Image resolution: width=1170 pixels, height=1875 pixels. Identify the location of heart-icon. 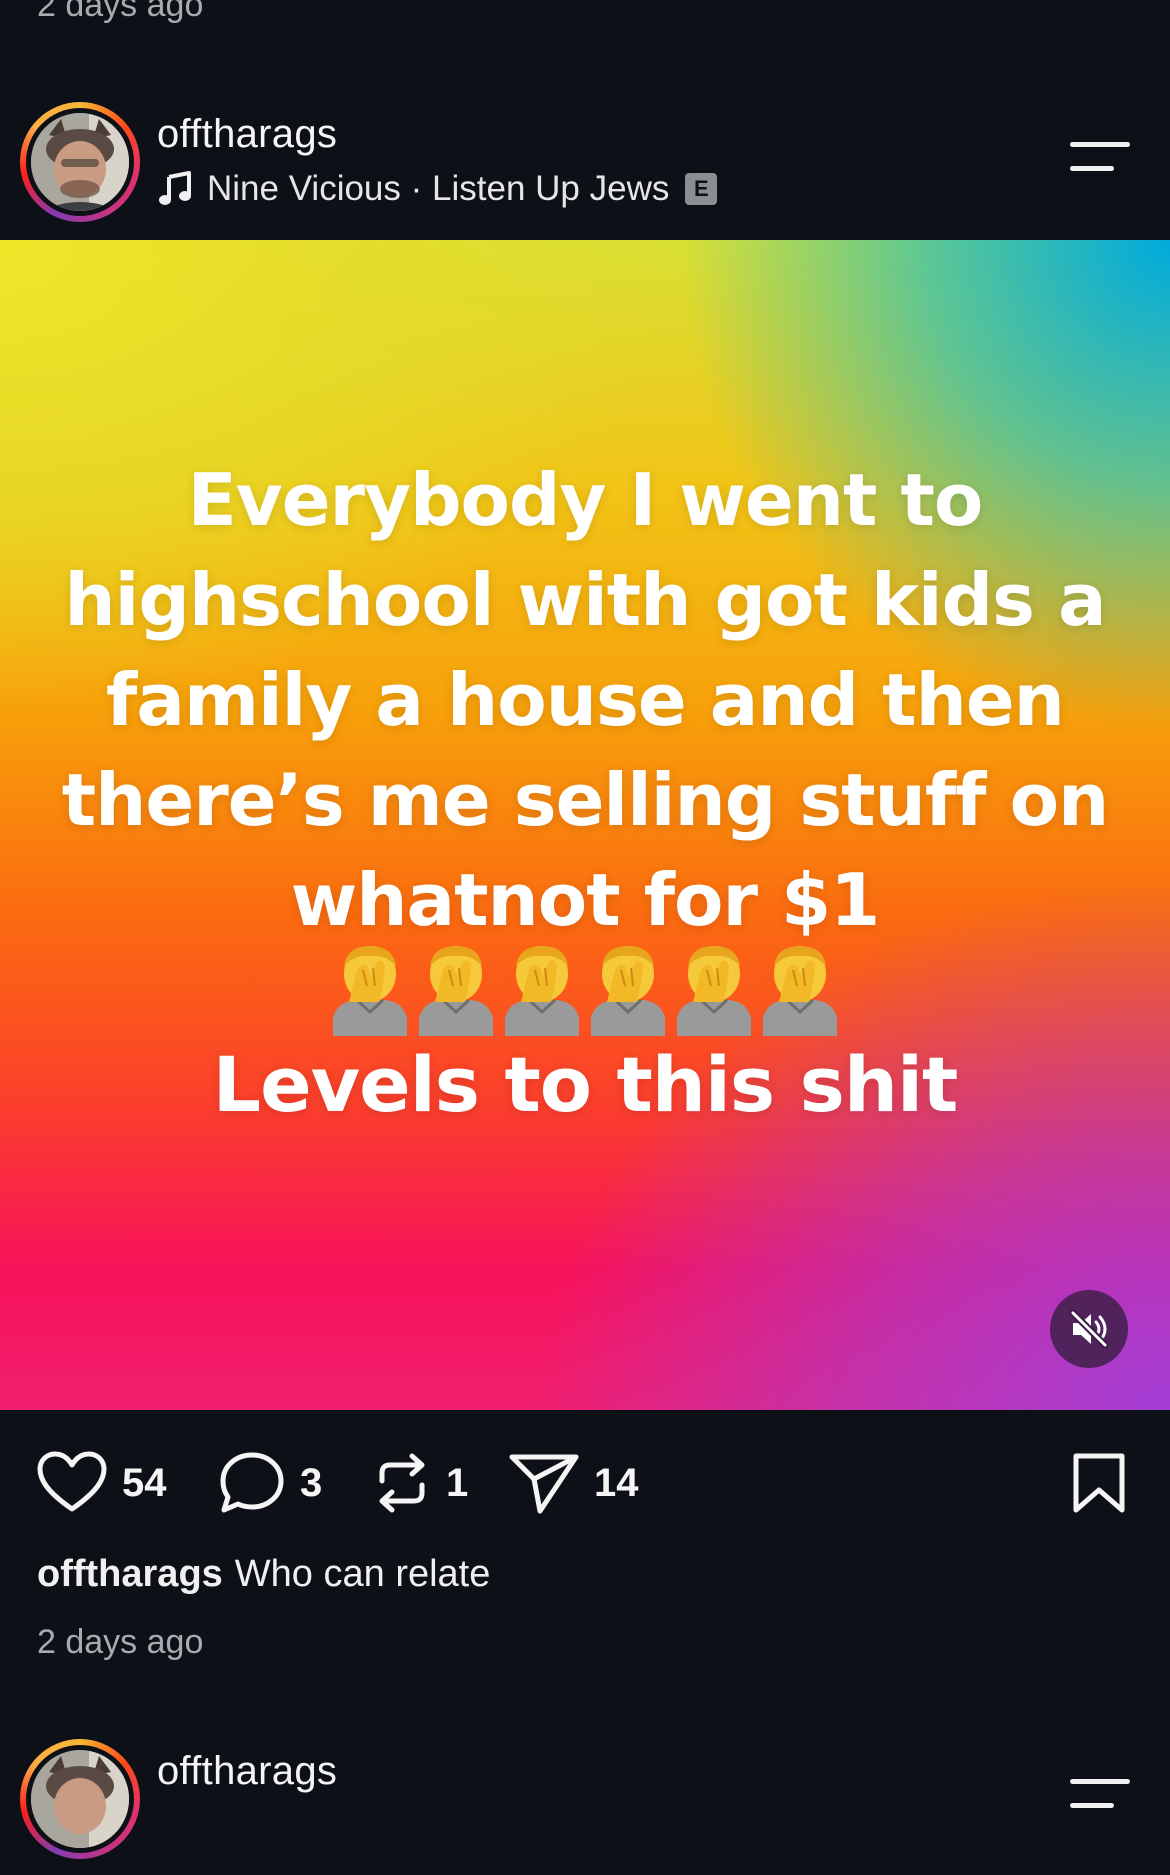
(72, 1481).